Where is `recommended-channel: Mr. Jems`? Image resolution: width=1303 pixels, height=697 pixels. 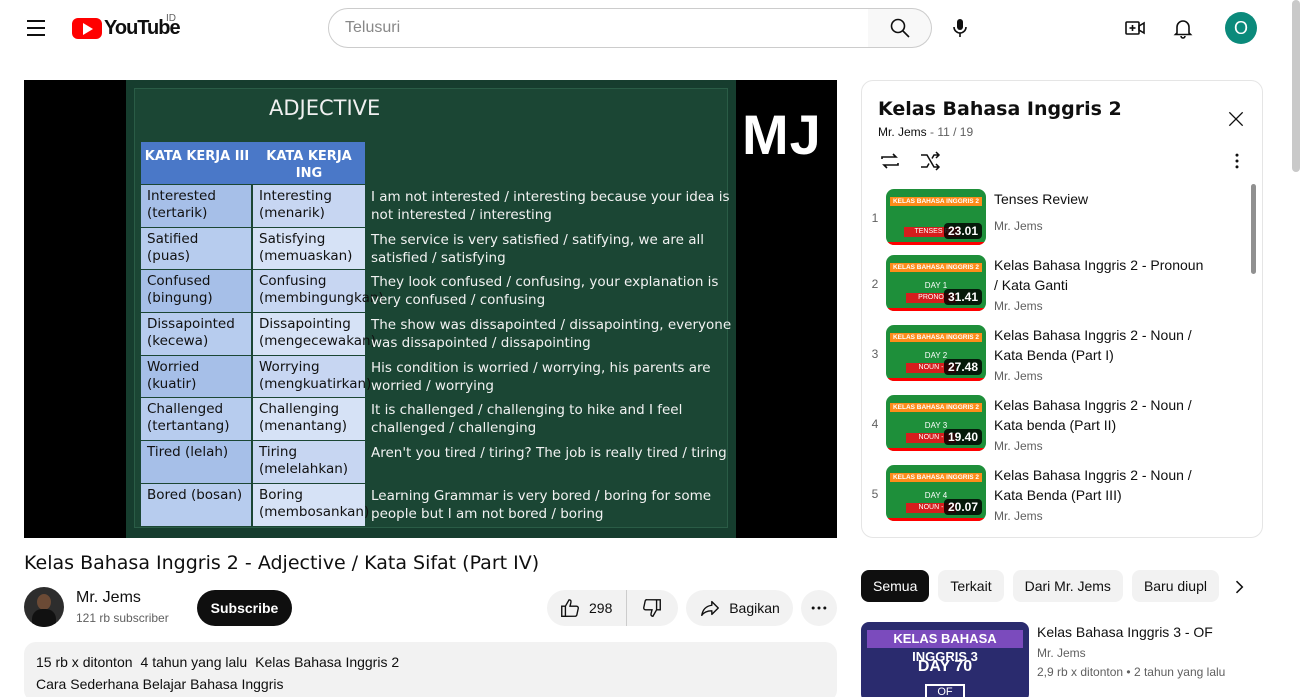 recommended-channel: Mr. Jems is located at coordinates (1061, 653).